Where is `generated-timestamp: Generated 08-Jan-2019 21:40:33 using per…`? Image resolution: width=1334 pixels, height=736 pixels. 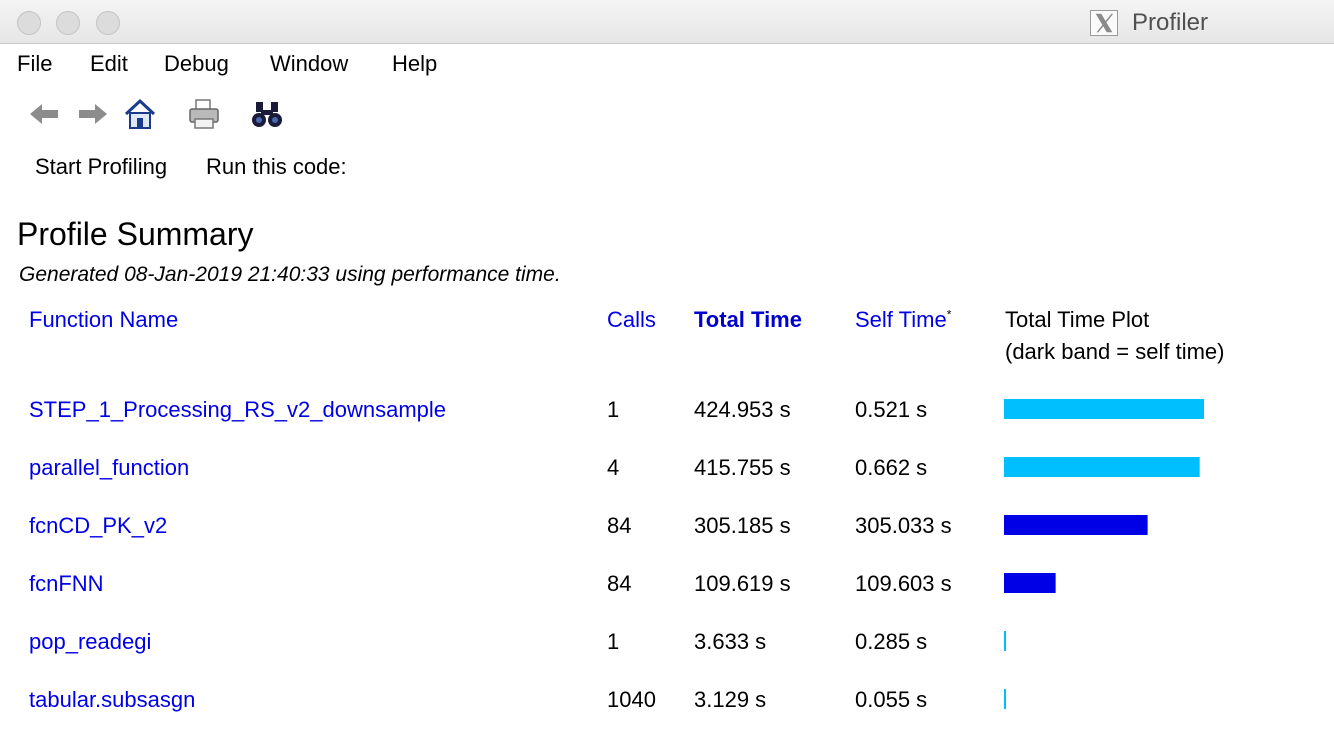
generated-timestamp: Generated 08-Jan-2019 21:40:33 using per… is located at coordinates (290, 274).